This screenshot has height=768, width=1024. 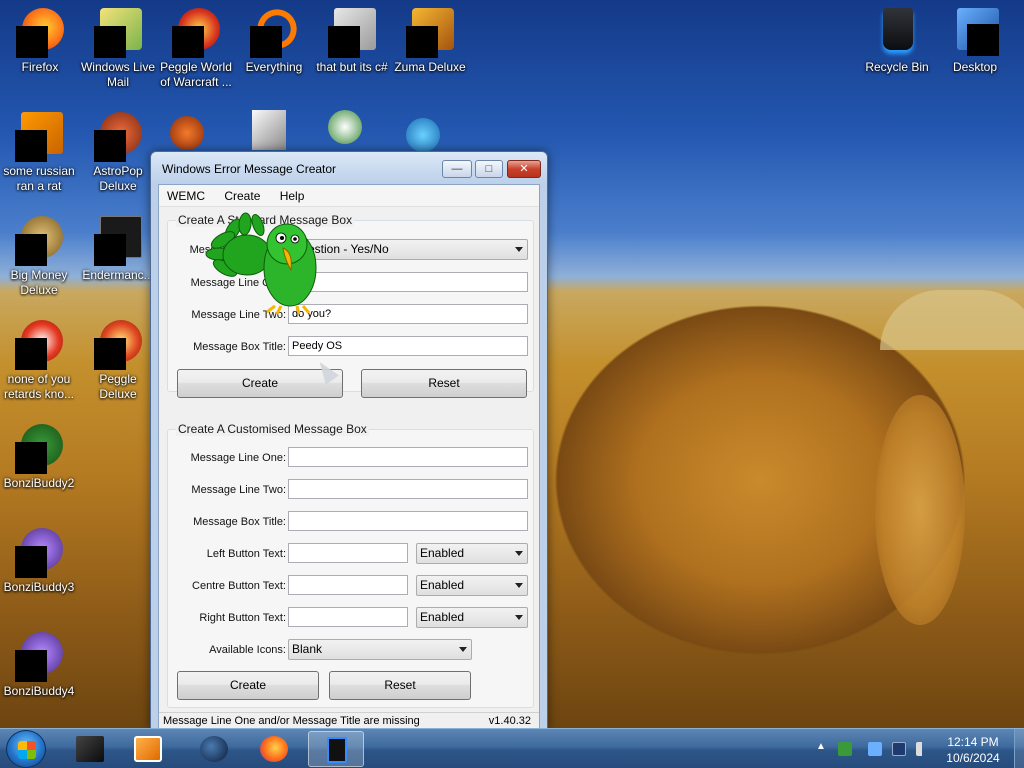 What do you see at coordinates (821, 746) in the screenshot?
I see `chevron-up-icon: ▲` at bounding box center [821, 746].